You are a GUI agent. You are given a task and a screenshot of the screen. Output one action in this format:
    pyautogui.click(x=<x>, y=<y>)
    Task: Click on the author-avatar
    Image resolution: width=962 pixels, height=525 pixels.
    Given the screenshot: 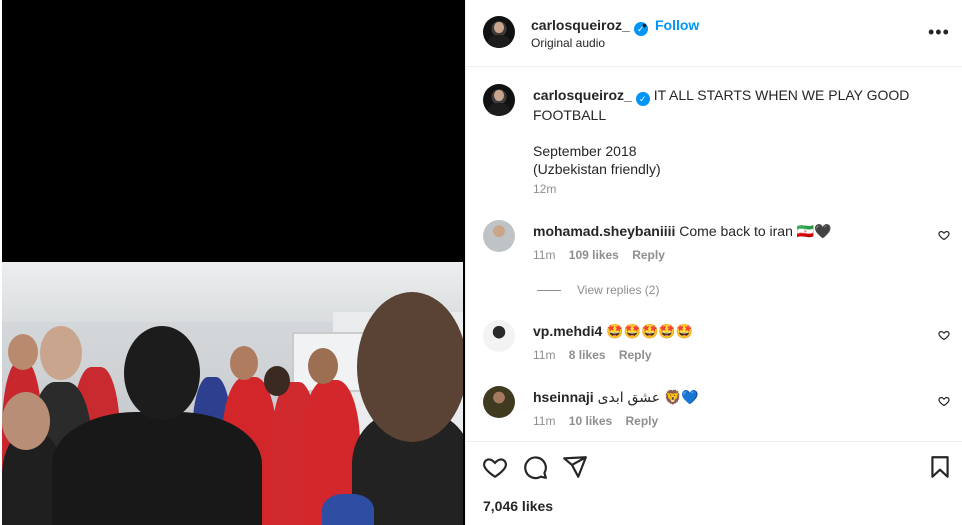 What is the action you would take?
    pyautogui.click(x=499, y=32)
    